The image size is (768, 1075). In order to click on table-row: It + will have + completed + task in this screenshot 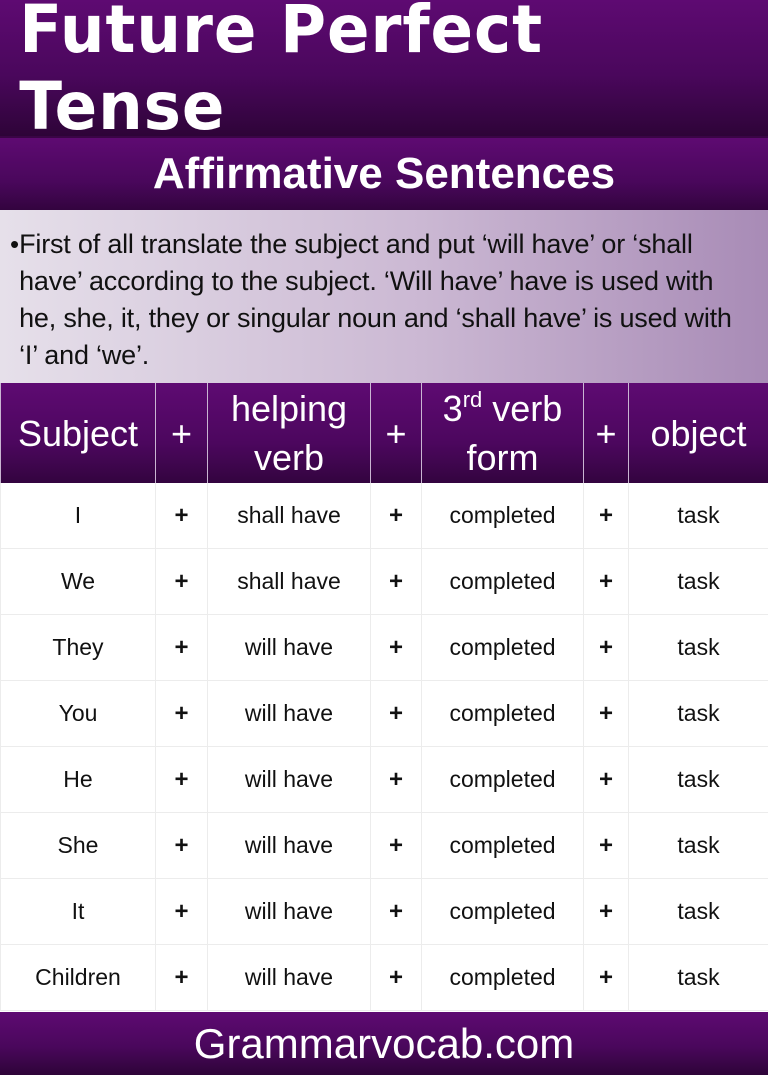, I will do `click(384, 911)`.